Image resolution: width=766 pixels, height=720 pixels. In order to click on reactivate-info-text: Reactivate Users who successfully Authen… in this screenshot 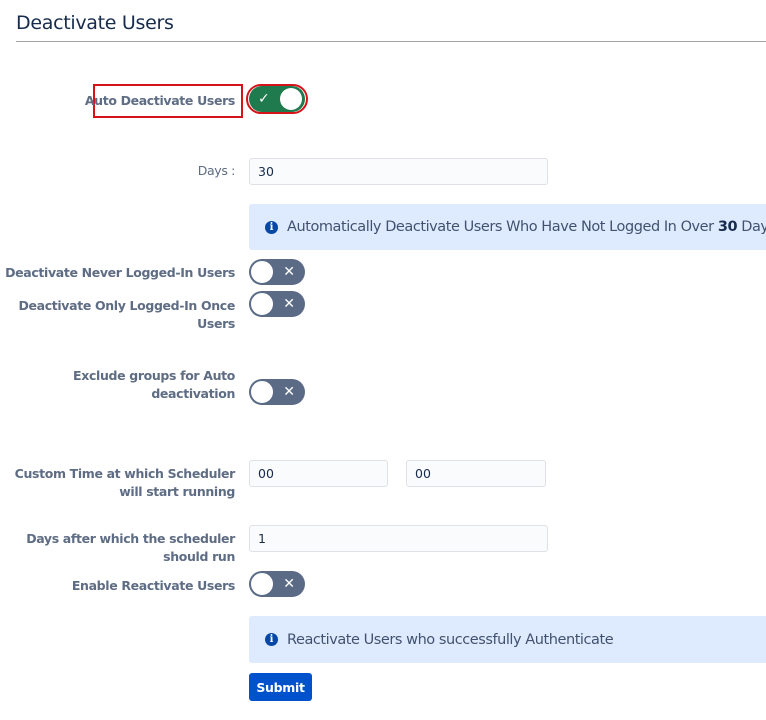, I will do `click(450, 639)`.